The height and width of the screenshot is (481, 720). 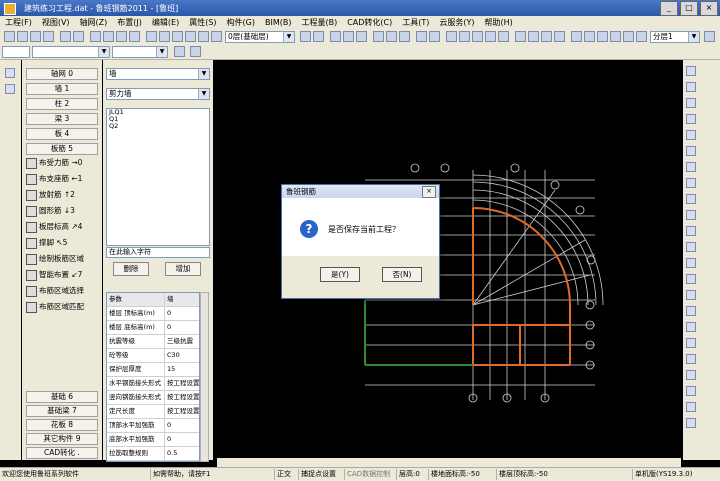 I want to click on maximize-button: □, so click(x=689, y=8).